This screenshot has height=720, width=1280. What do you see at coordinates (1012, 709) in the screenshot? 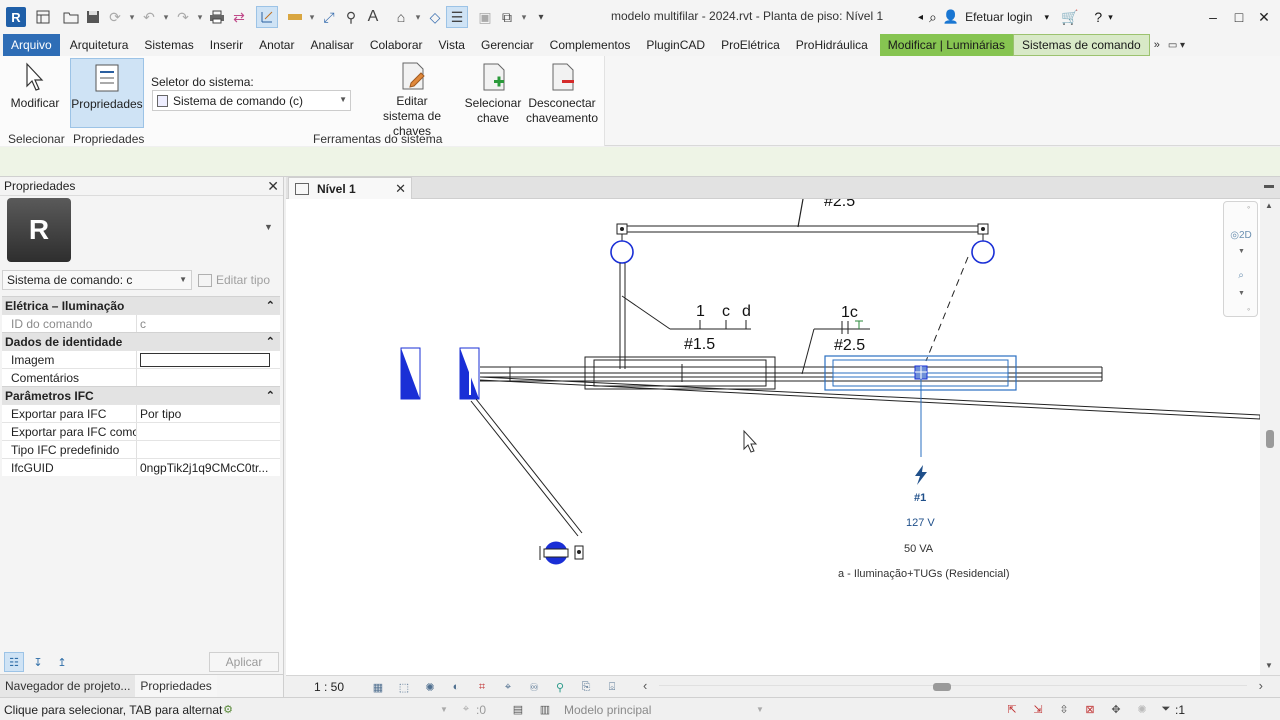
I see `select-links-icon: ⇱` at bounding box center [1012, 709].